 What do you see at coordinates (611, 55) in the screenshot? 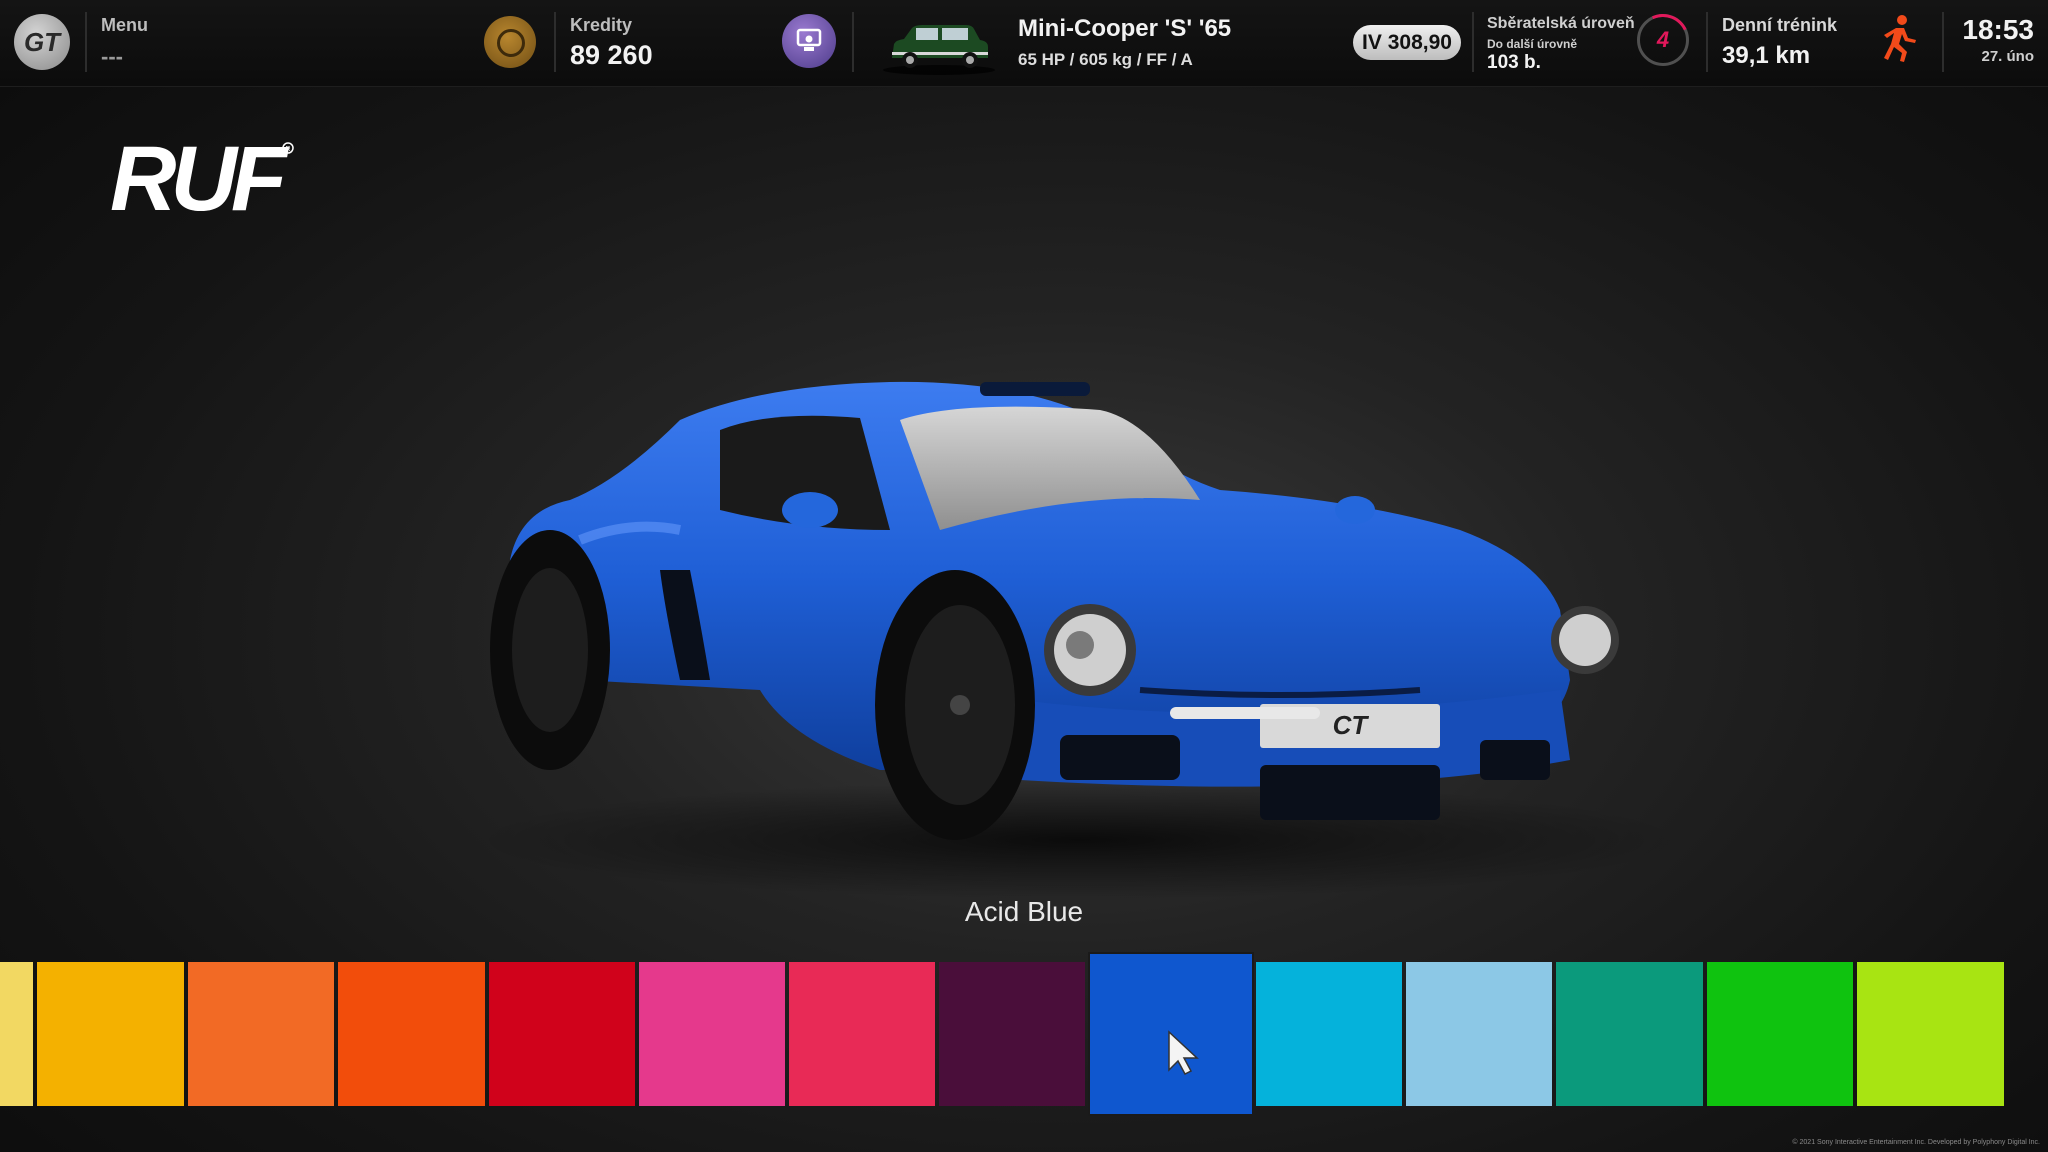
I see `credits-value: 89 260` at bounding box center [611, 55].